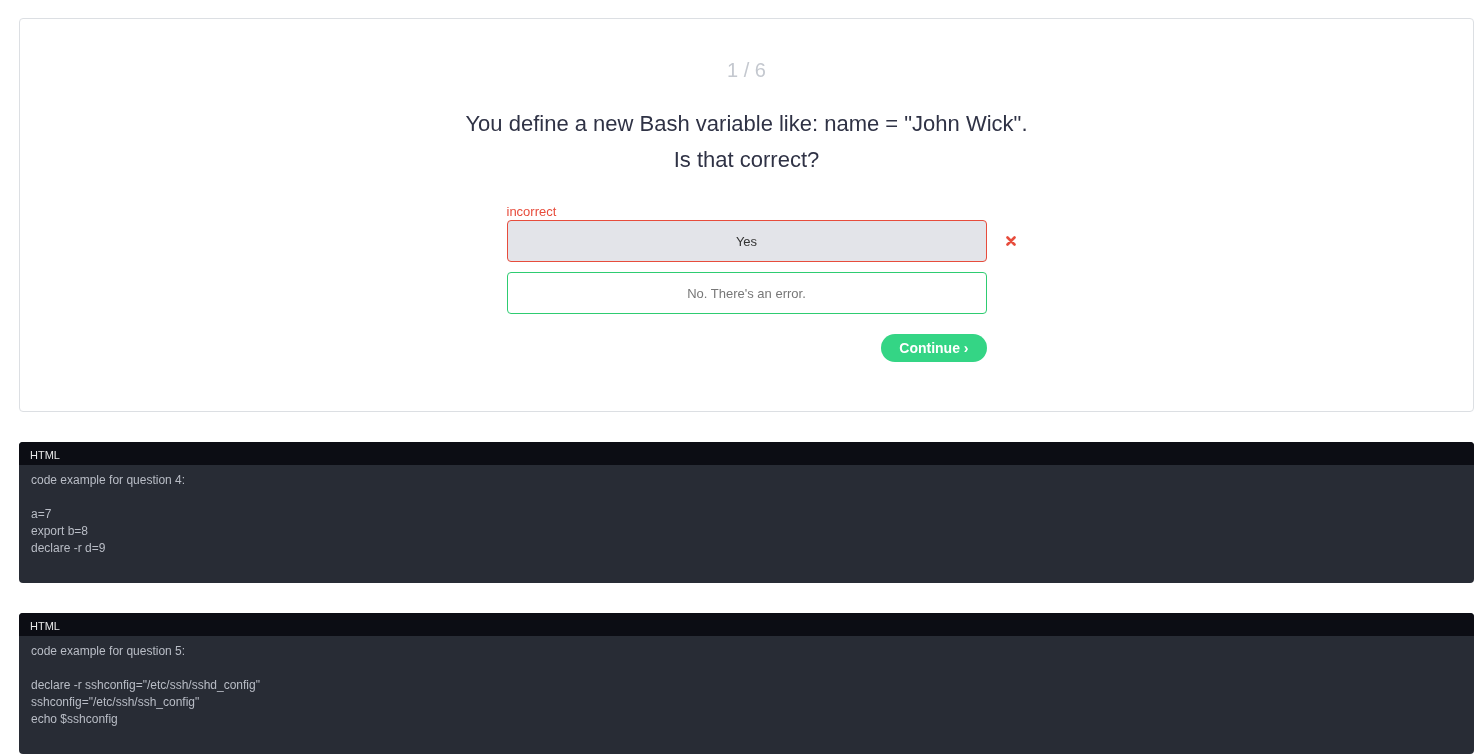 The width and height of the screenshot is (1483, 754). Describe the element at coordinates (746, 241) in the screenshot. I see `answer-option: Yes` at that location.